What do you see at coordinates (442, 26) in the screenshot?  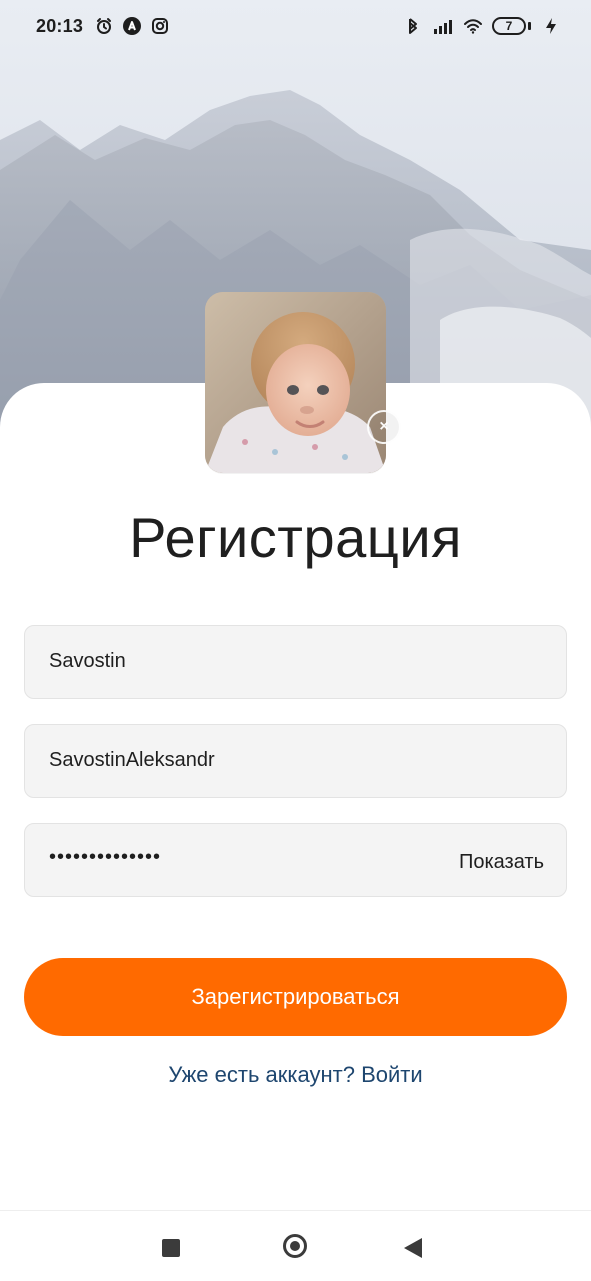 I see `signal-icon` at bounding box center [442, 26].